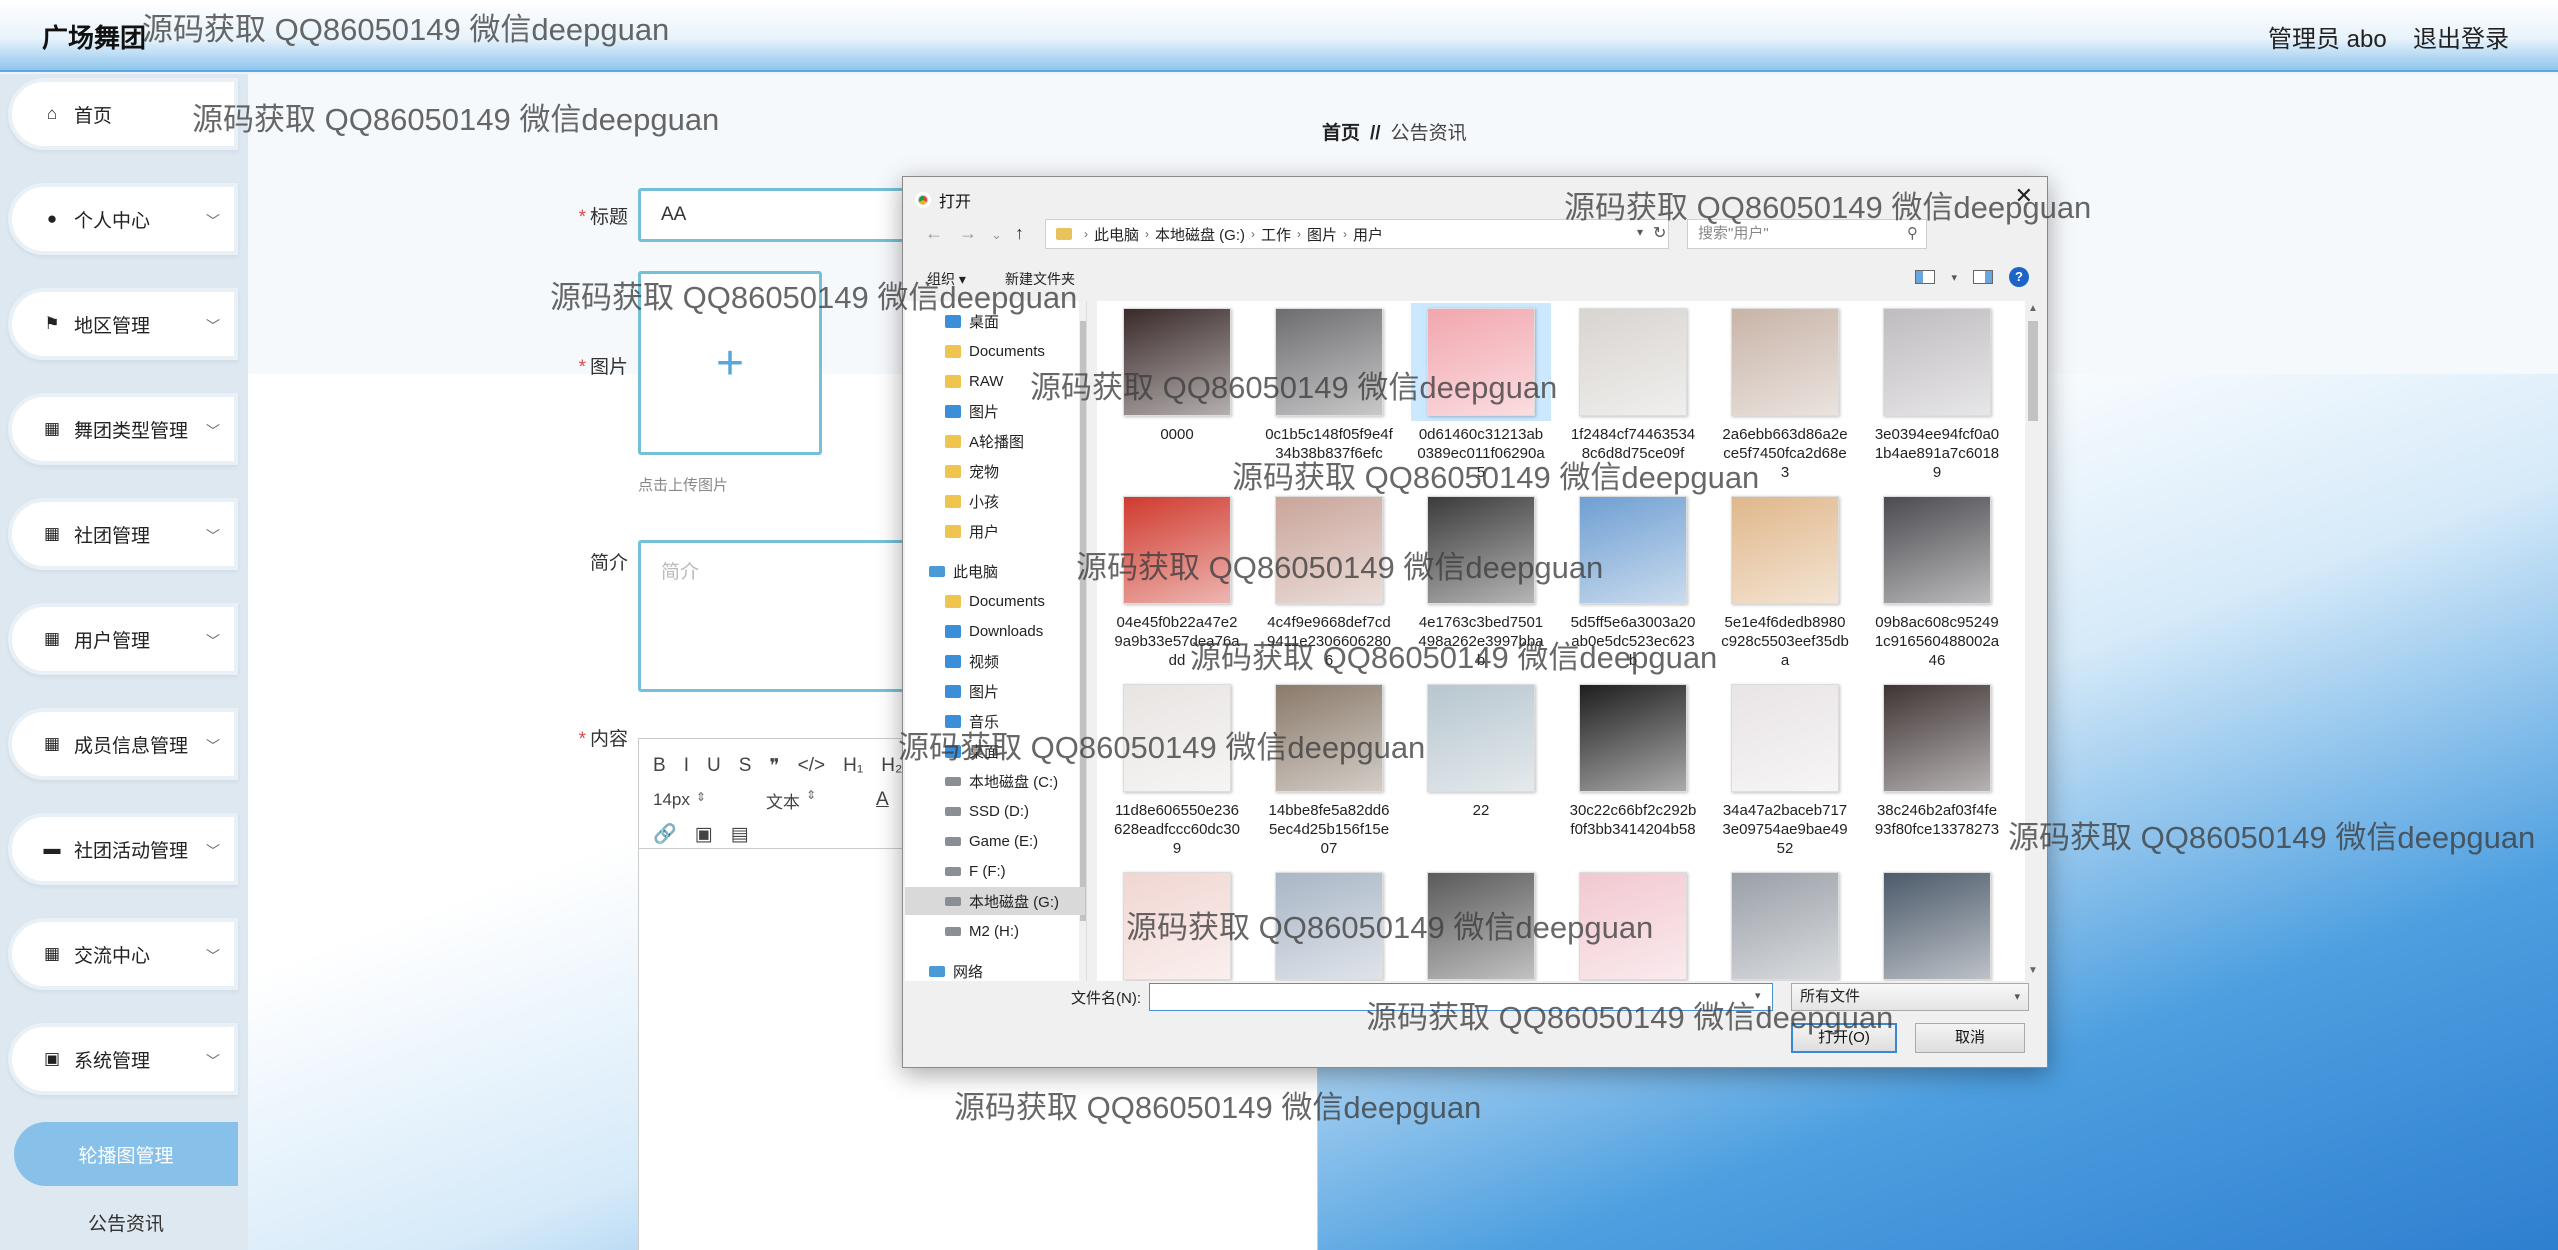 Image resolution: width=2558 pixels, height=1250 pixels. Describe the element at coordinates (1910, 997) in the screenshot. I see `filetype-select: 所有文件 ▾` at that location.